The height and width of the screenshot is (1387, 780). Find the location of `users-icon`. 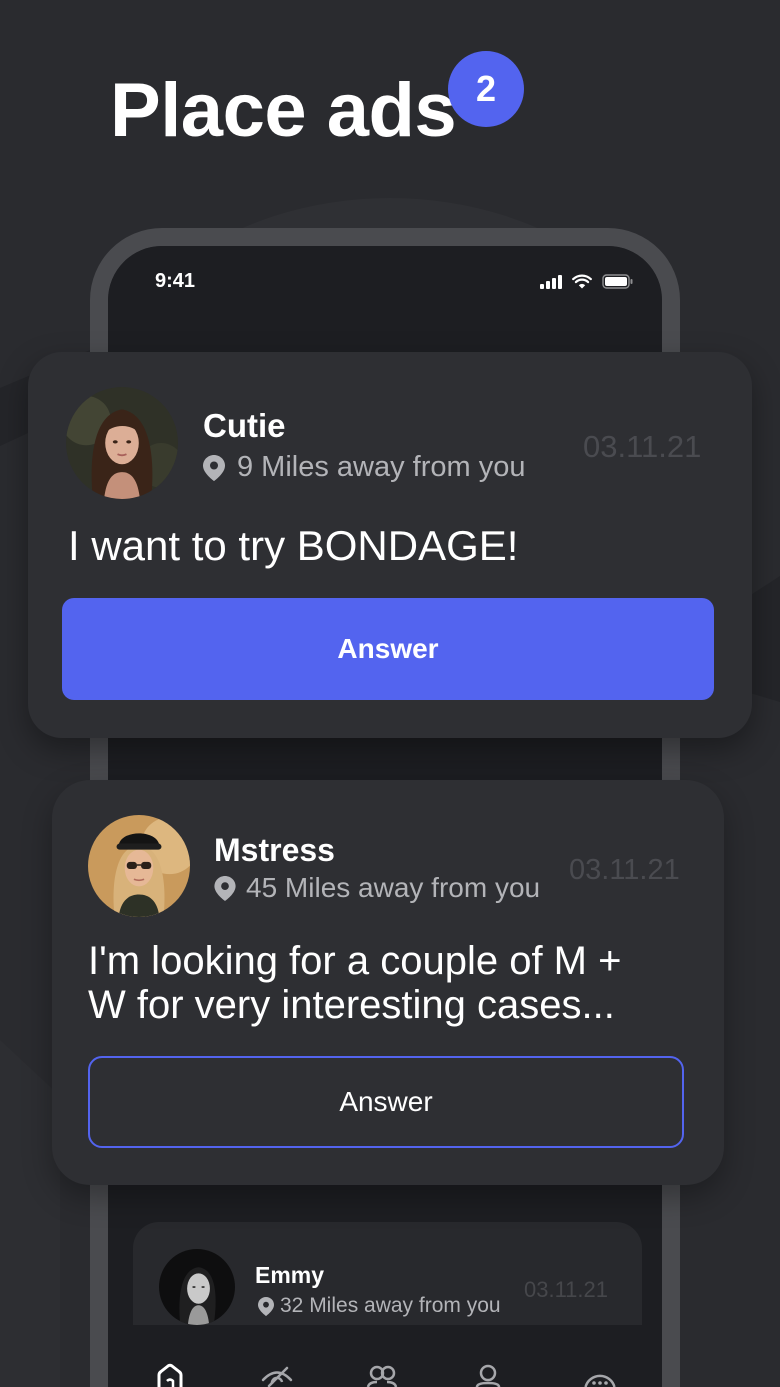

users-icon is located at coordinates (382, 1374).